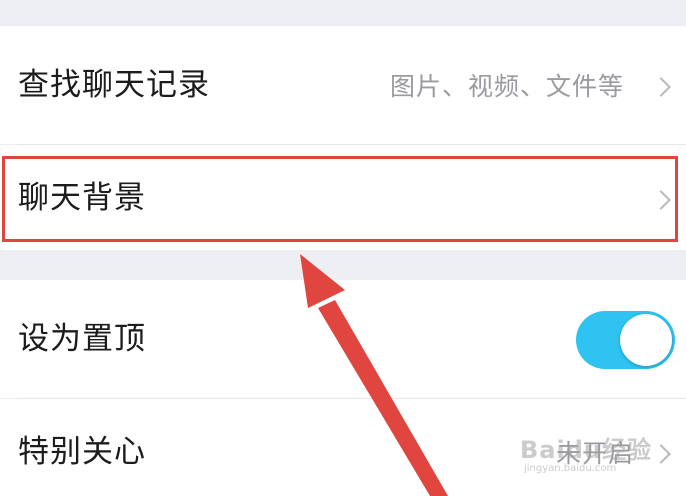 This screenshot has width=686, height=496. What do you see at coordinates (82, 452) in the screenshot?
I see `special-care-label: 特别关心` at bounding box center [82, 452].